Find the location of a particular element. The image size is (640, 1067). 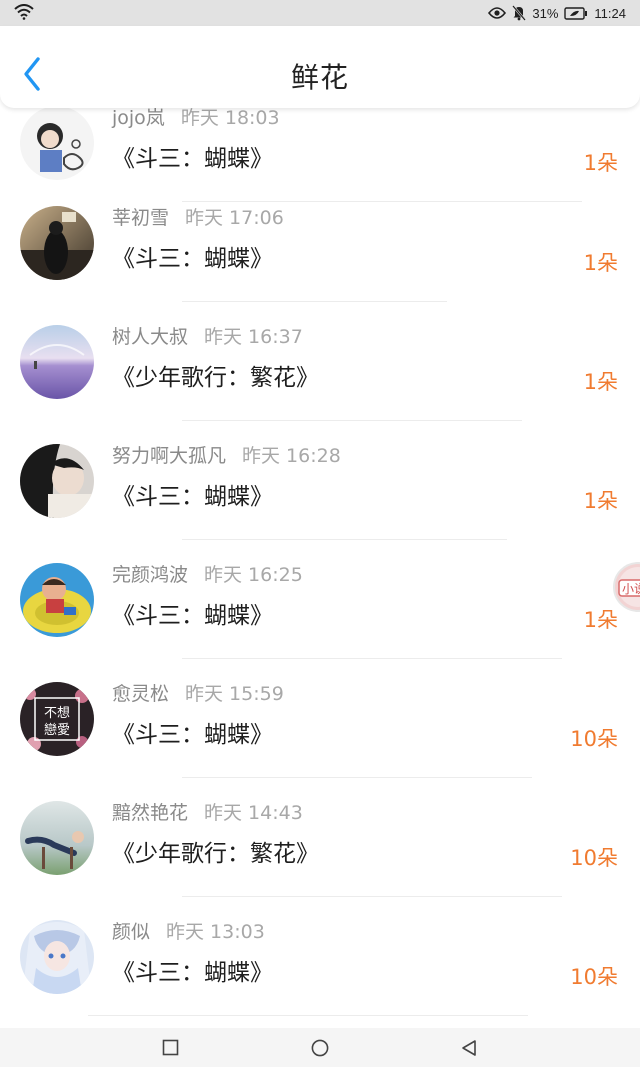

bell-muted-icon is located at coordinates (519, 13).